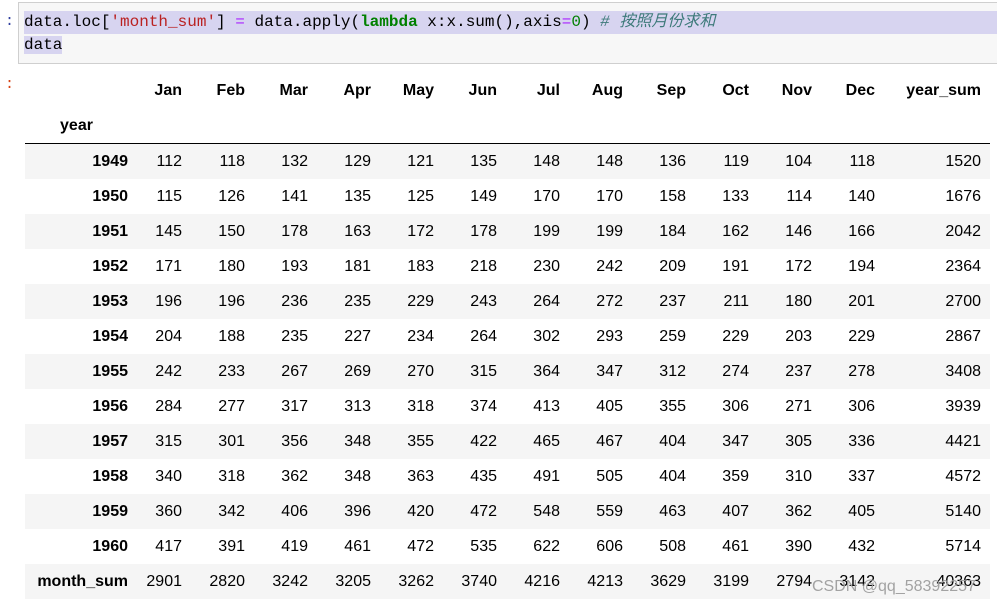 This screenshot has height=605, width=997. Describe the element at coordinates (163, 22) in the screenshot. I see `code-token-string: 'month_sum'` at that location.